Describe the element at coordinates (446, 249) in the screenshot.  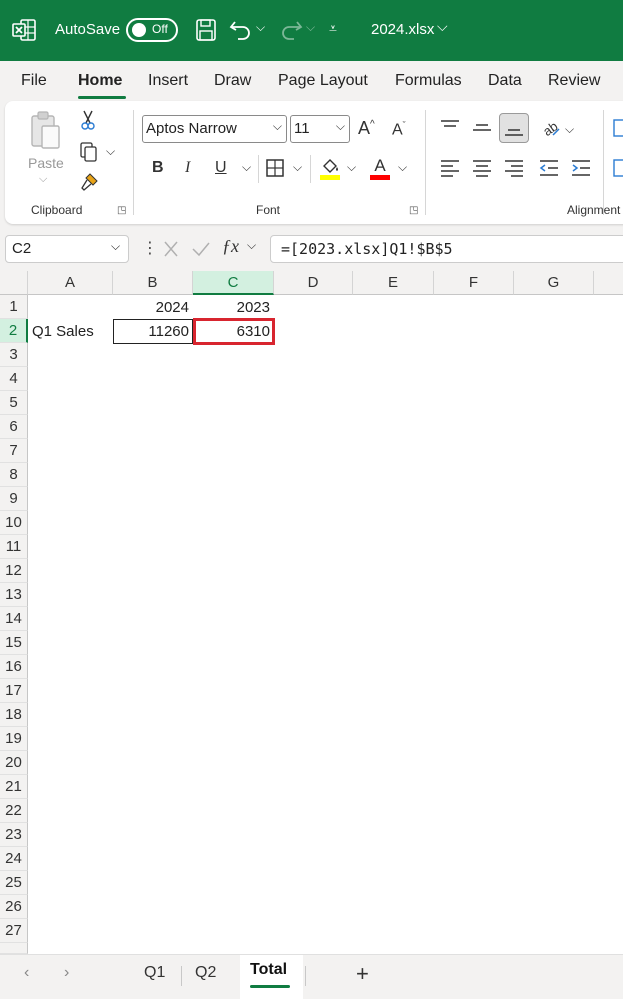
I see `formula-input: =[2023.xlsx]Q1!$B$5` at that location.